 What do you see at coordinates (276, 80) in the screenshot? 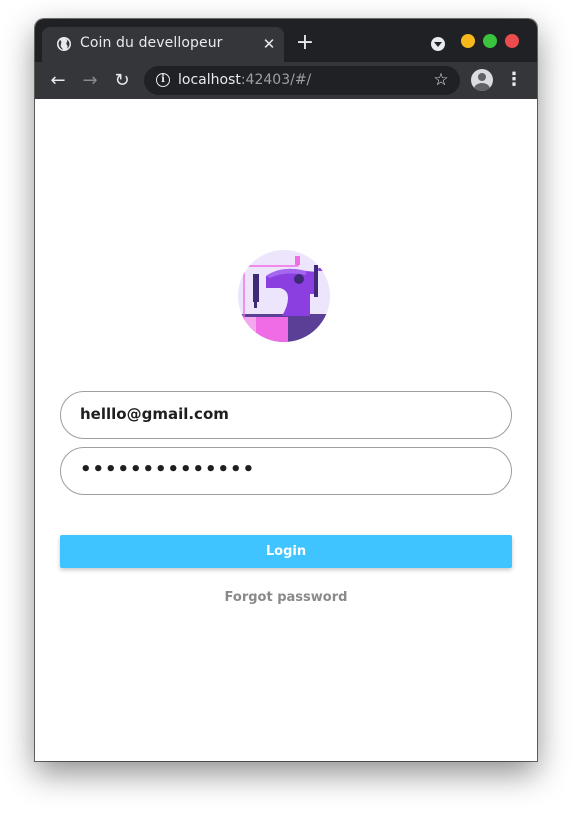
I see `url-path: :42403/#/` at bounding box center [276, 80].